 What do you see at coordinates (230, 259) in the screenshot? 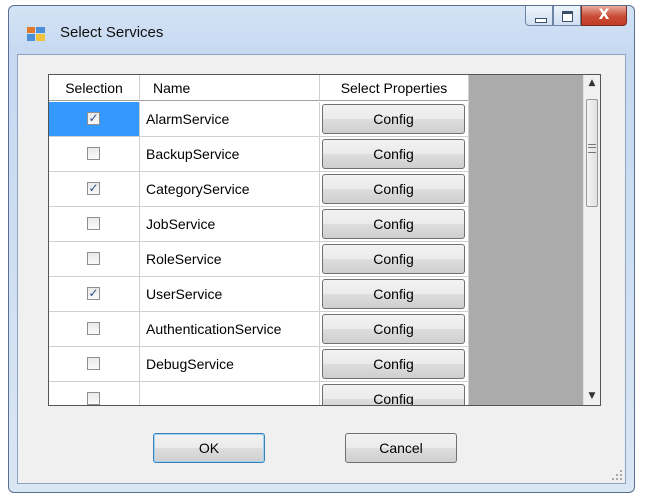
I see `service-name-cell: RoleService` at bounding box center [230, 259].